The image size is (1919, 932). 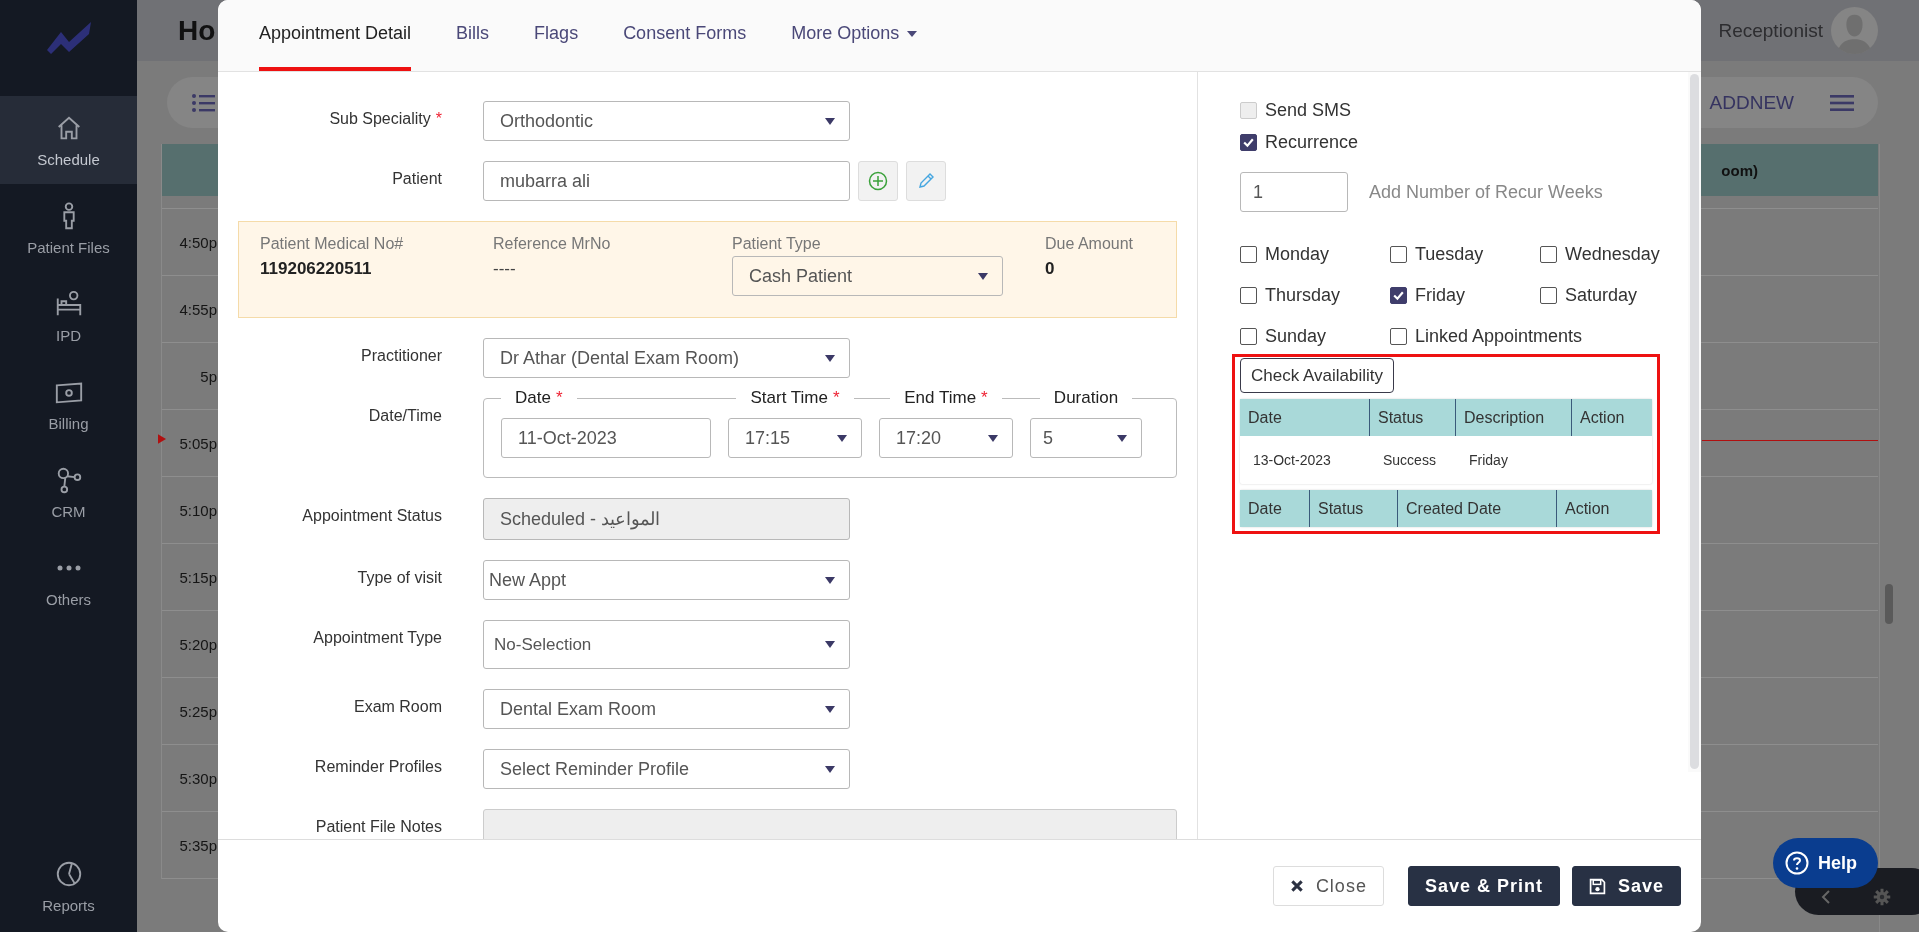 What do you see at coordinates (1739, 170) in the screenshot?
I see `column-header: oom)` at bounding box center [1739, 170].